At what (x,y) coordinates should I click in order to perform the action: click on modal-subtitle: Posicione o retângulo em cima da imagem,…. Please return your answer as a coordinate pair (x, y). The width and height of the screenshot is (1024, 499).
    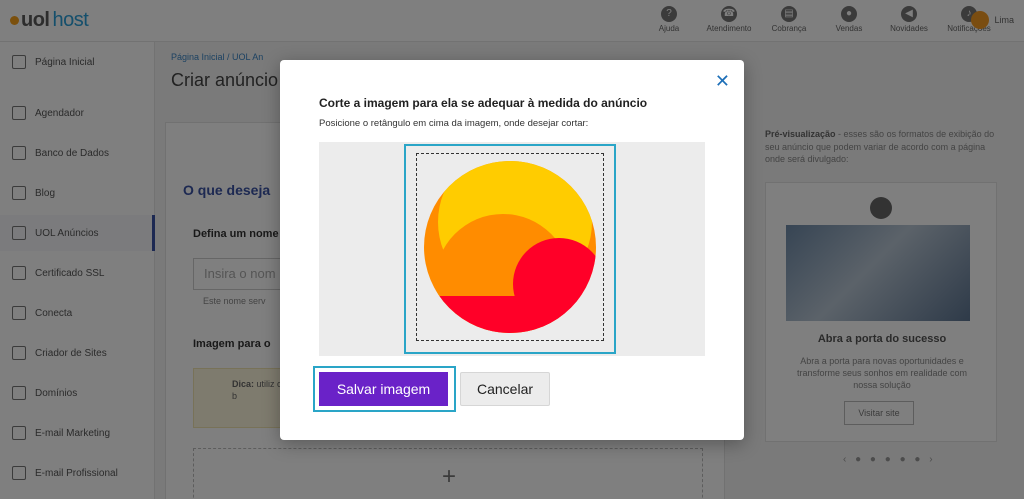
    Looking at the image, I should click on (454, 123).